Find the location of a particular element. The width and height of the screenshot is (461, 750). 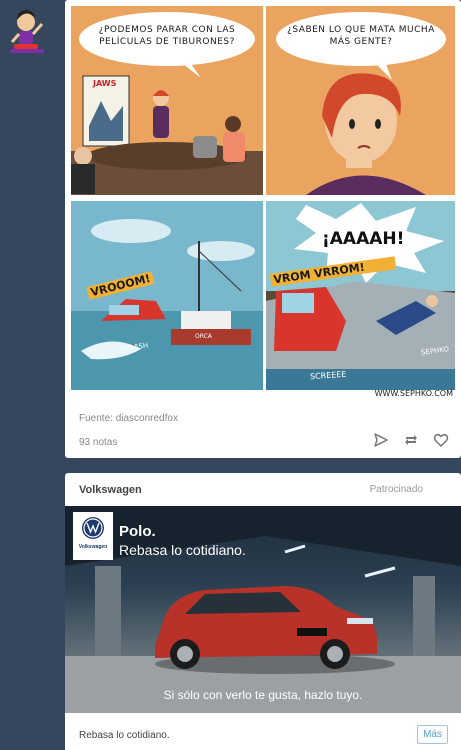

post-actions is located at coordinates (411, 440).